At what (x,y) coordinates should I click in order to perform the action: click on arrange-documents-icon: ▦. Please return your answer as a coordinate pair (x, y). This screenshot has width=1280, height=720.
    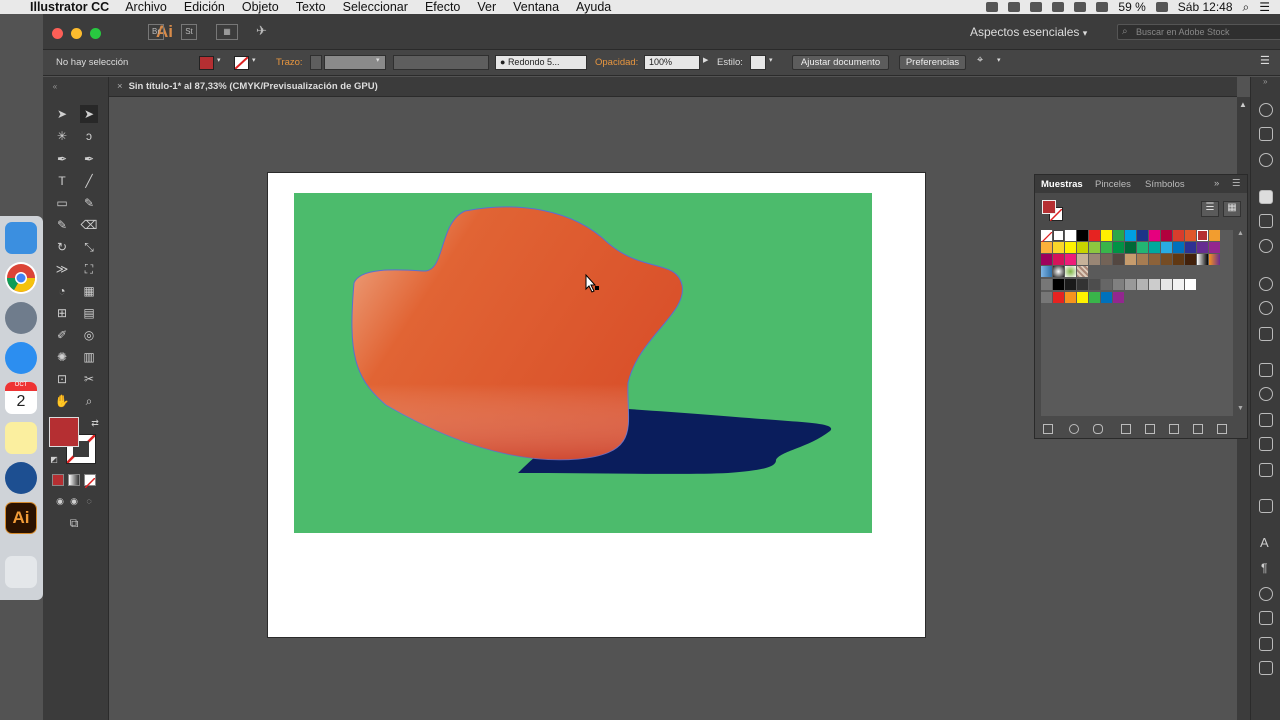
    Looking at the image, I should click on (227, 32).